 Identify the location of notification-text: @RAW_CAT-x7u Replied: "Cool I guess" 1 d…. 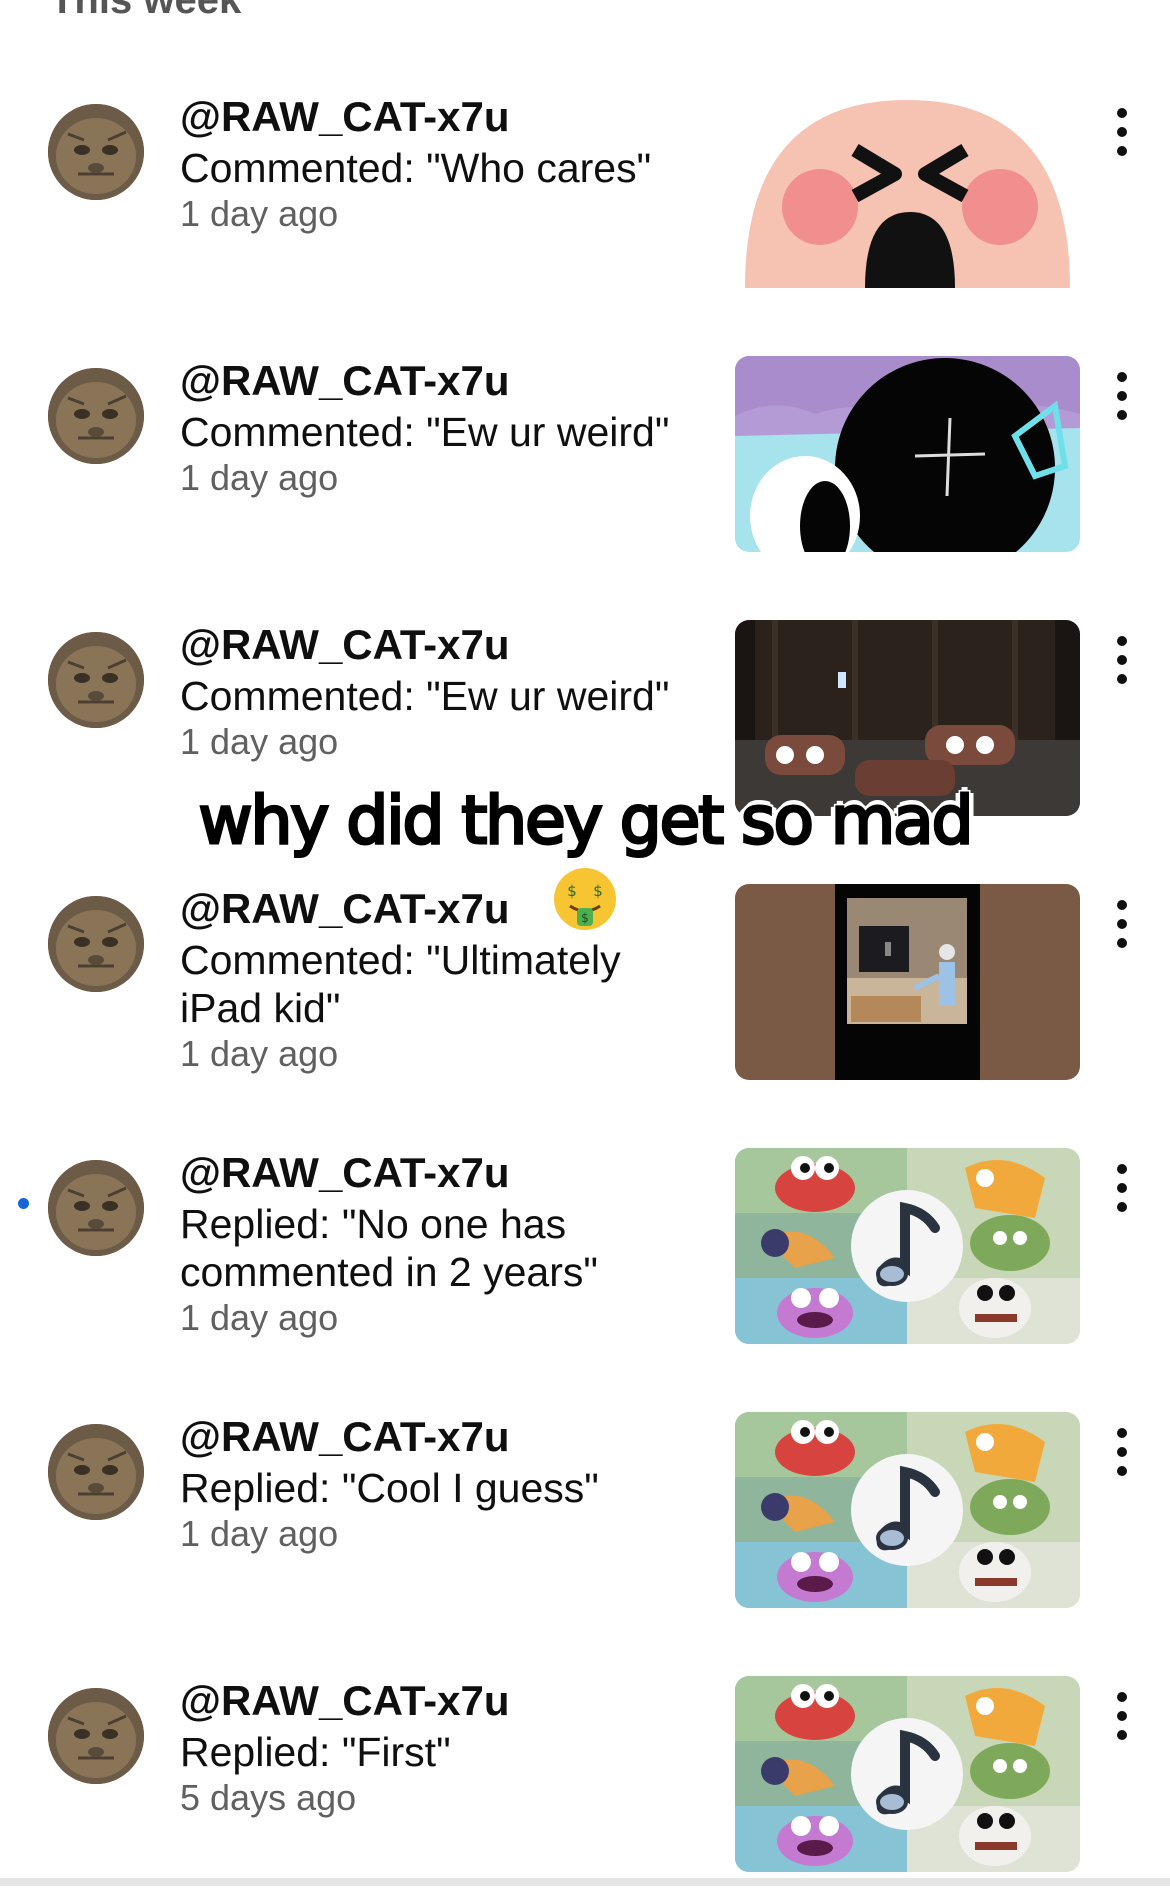
(450, 1484).